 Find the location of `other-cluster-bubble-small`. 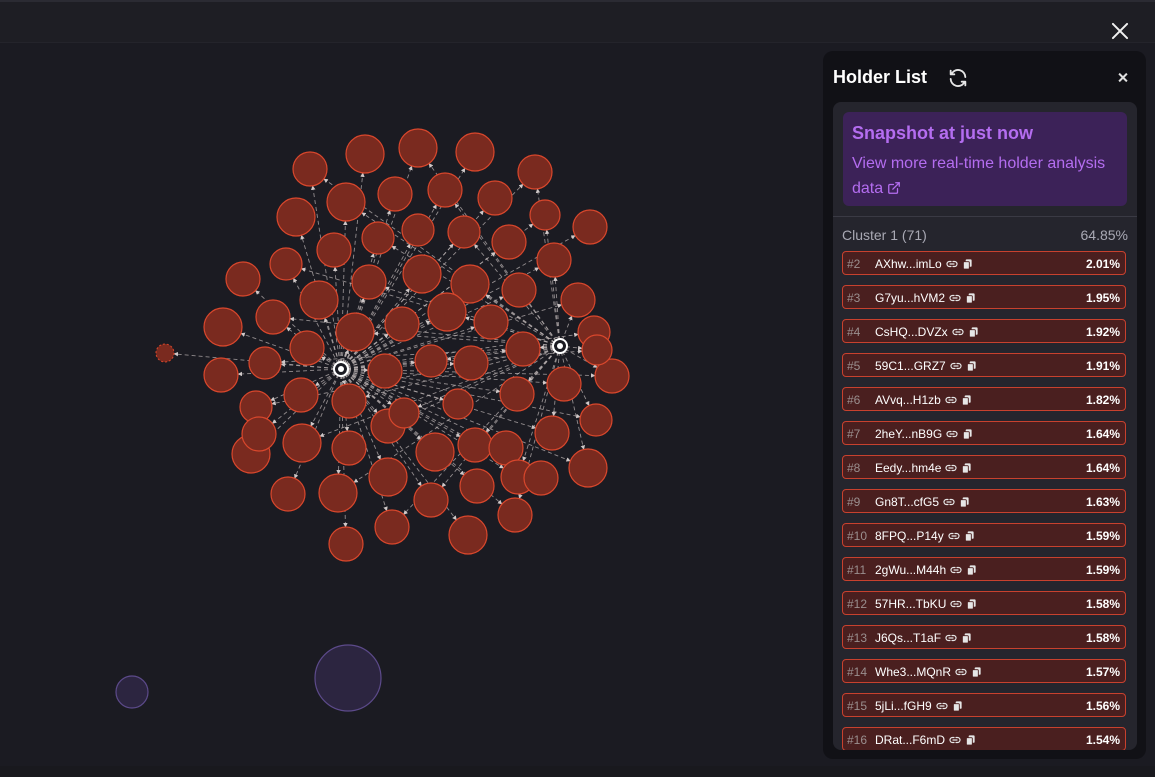

other-cluster-bubble-small is located at coordinates (132, 692).